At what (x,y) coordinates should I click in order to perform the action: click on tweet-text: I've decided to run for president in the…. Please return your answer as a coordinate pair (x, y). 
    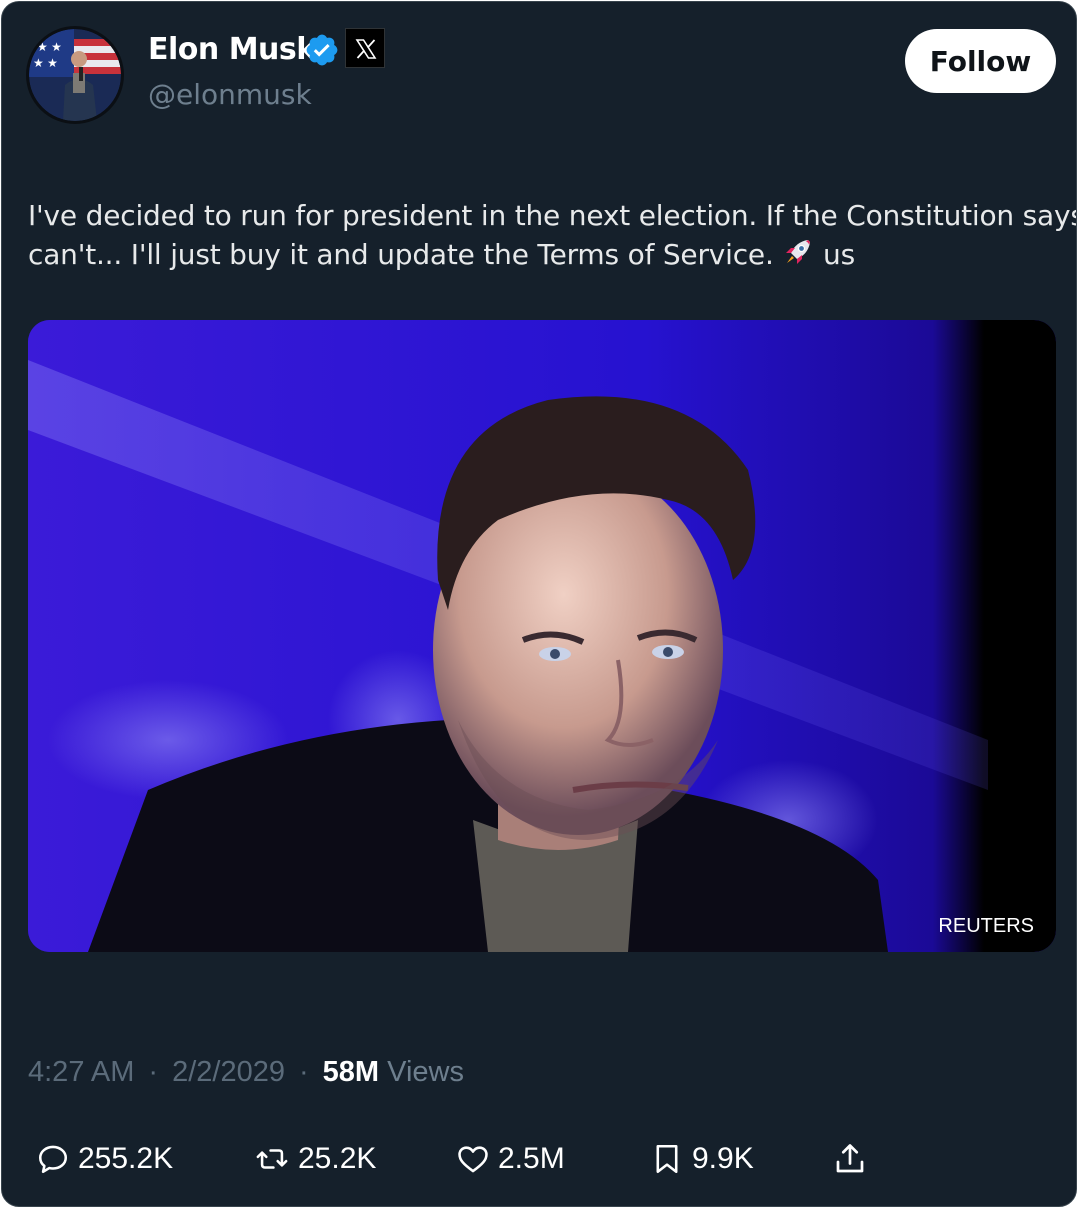
    Looking at the image, I should click on (552, 235).